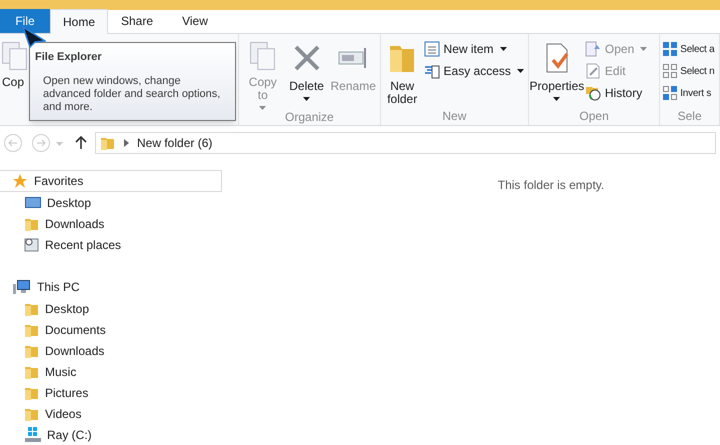 The width and height of the screenshot is (720, 445). I want to click on sidebar-header: This PC, so click(111, 287).